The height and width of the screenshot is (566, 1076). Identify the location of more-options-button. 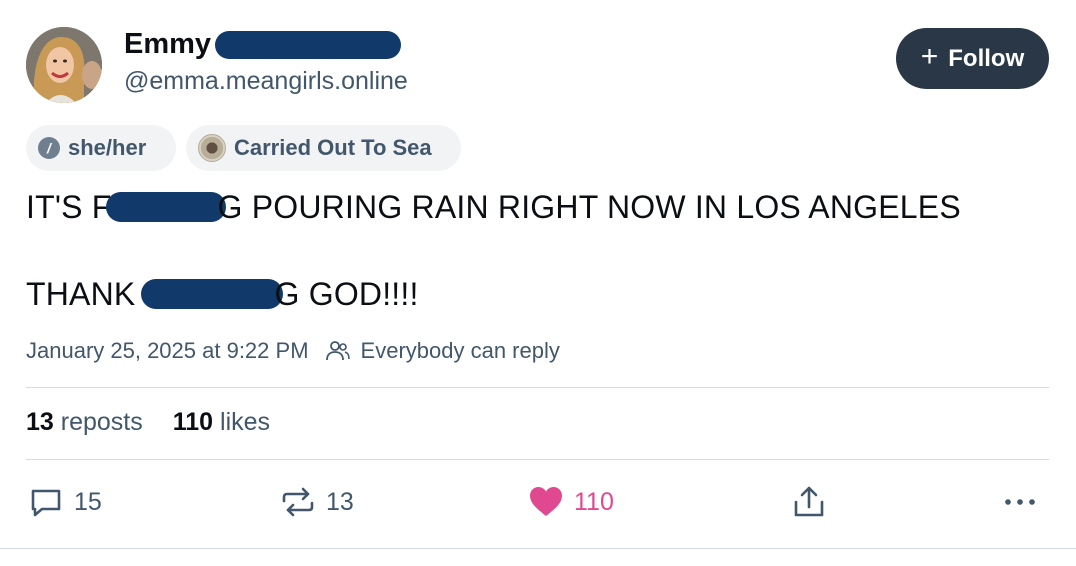
(1020, 502).